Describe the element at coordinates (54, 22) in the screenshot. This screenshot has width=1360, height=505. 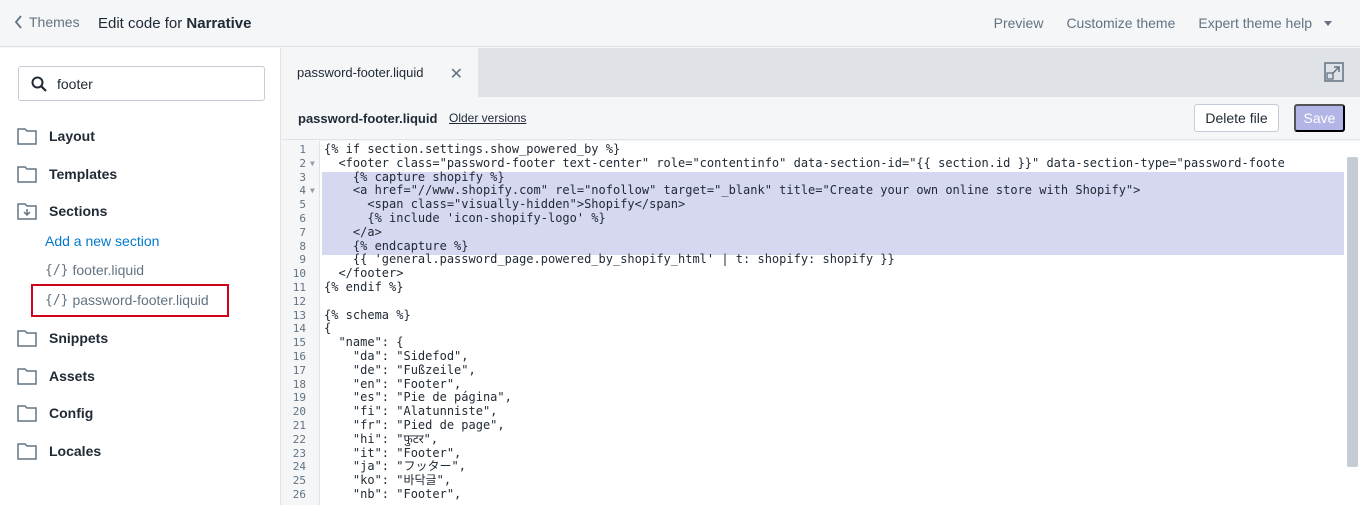
I see `back-label: Themes` at that location.